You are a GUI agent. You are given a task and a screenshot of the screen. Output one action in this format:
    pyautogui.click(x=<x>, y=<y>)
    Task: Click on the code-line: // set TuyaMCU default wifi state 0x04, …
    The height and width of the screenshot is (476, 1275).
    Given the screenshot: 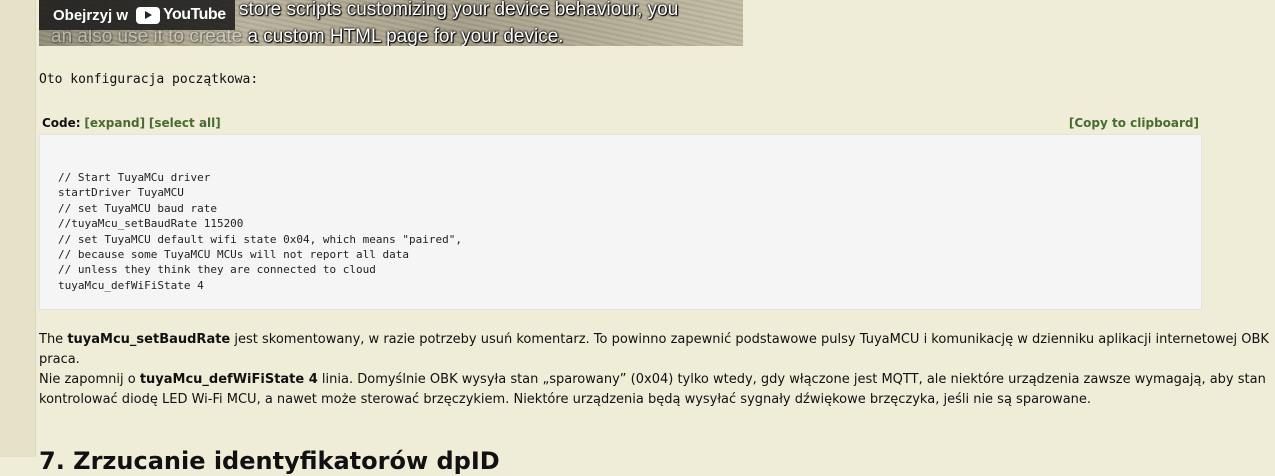 What is the action you would take?
    pyautogui.click(x=260, y=239)
    